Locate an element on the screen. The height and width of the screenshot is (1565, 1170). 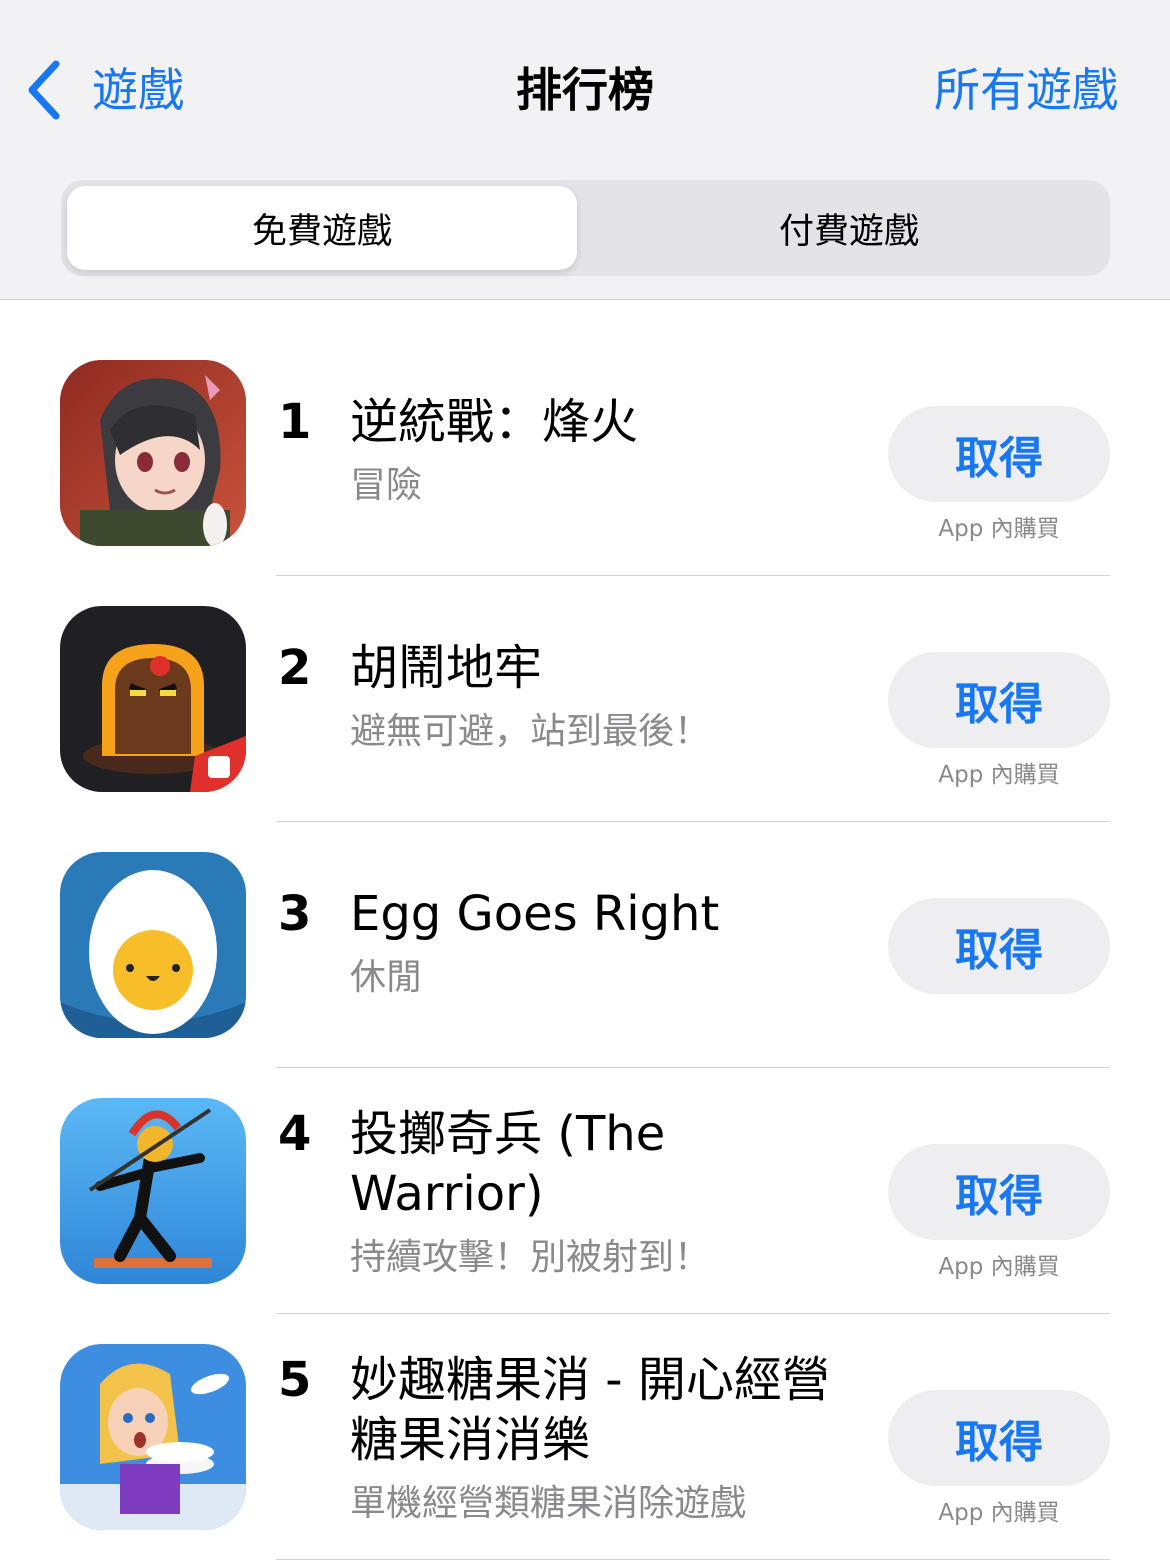
rank-number: 3 is located at coordinates (295, 914).